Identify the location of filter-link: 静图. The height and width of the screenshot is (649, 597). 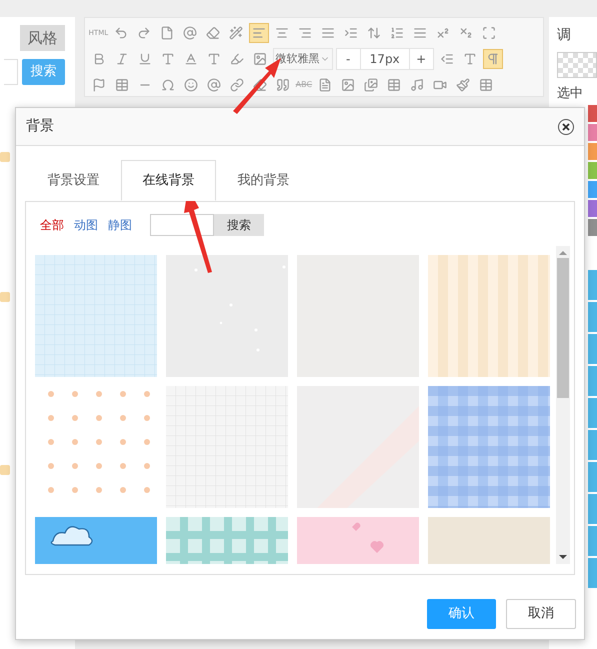
(120, 225).